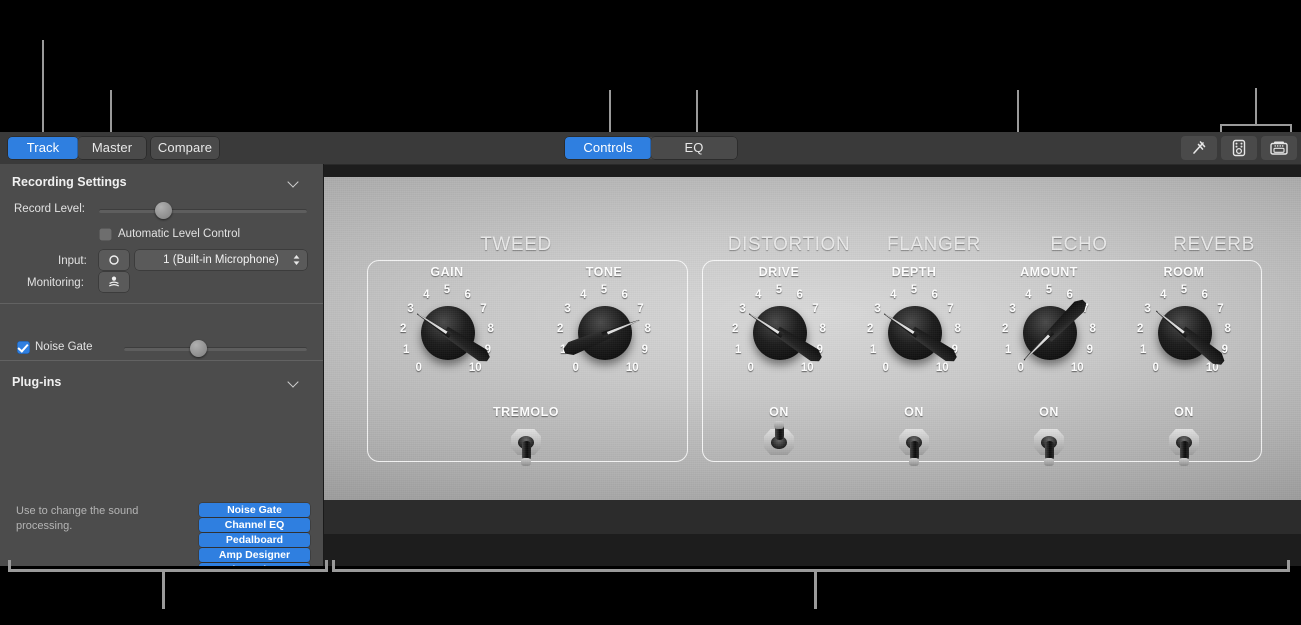 The image size is (1301, 625). What do you see at coordinates (185, 148) in the screenshot?
I see `compare-button: Compare` at bounding box center [185, 148].